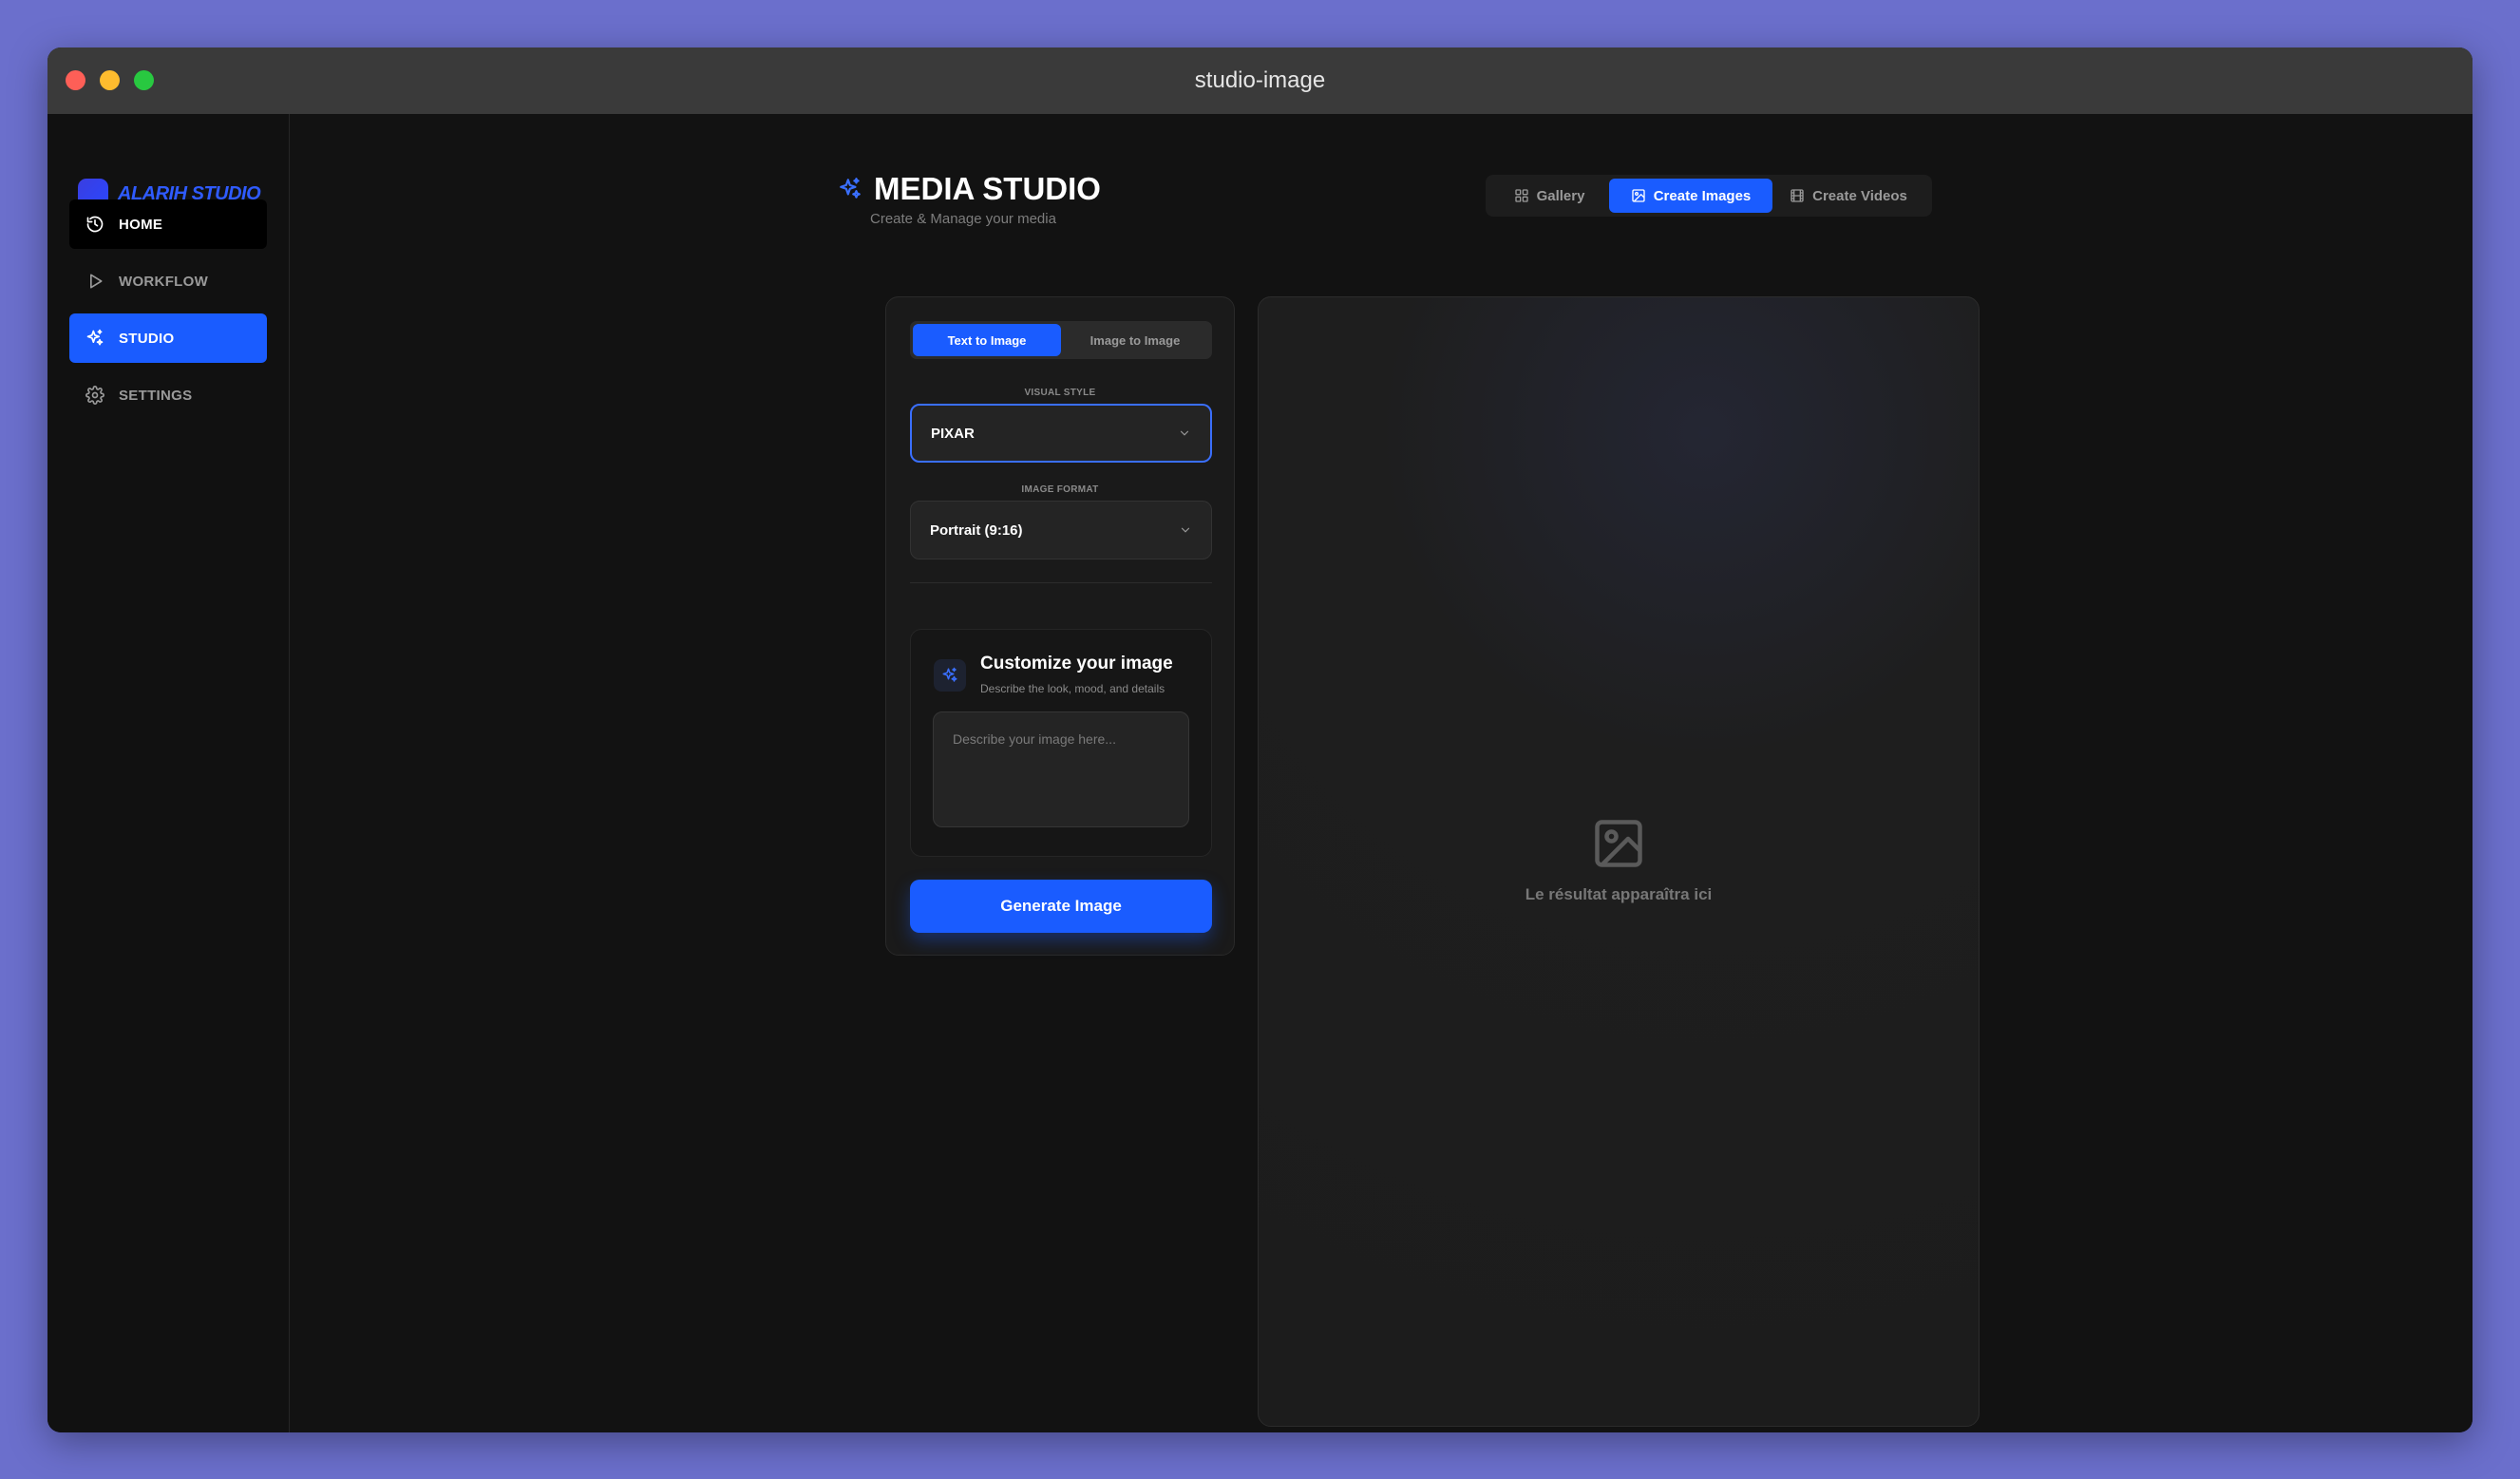  I want to click on customize-subtitle: Describe the look, mood, and details, so click(1072, 689).